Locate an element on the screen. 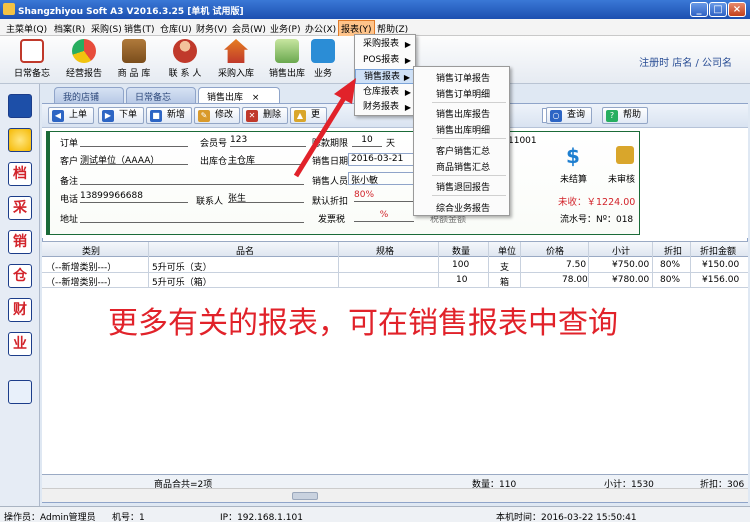 The height and width of the screenshot is (522, 750). toolbar-business-button: 业务 is located at coordinates (323, 59).